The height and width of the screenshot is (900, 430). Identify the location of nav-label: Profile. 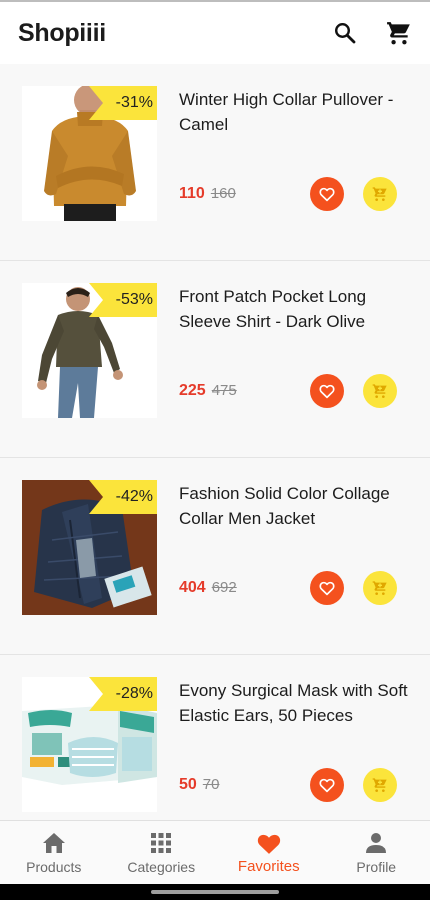
(376, 867).